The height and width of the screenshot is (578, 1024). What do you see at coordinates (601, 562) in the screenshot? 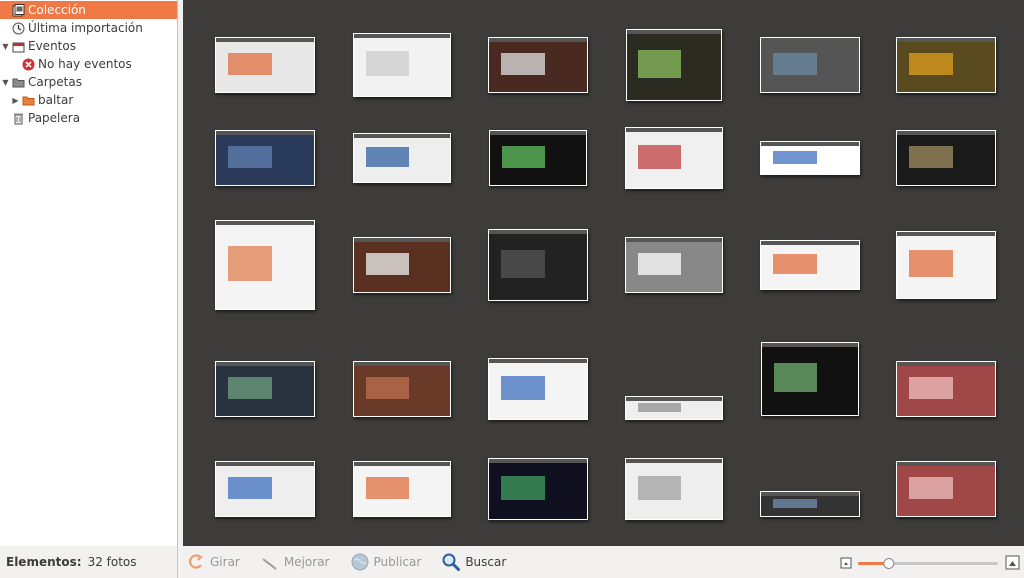
I see `toolbar: Girar Mejorar Publicar Buscar` at bounding box center [601, 562].